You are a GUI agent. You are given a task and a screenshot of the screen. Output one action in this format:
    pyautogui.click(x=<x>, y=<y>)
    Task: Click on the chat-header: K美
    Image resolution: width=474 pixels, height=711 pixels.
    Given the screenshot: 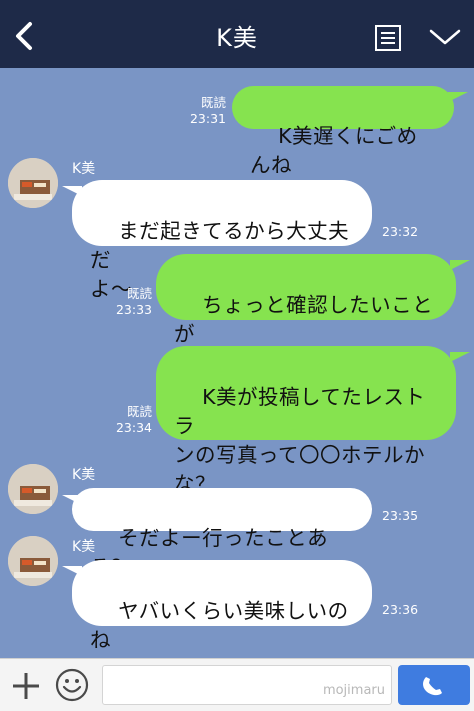 What is the action you would take?
    pyautogui.click(x=237, y=34)
    